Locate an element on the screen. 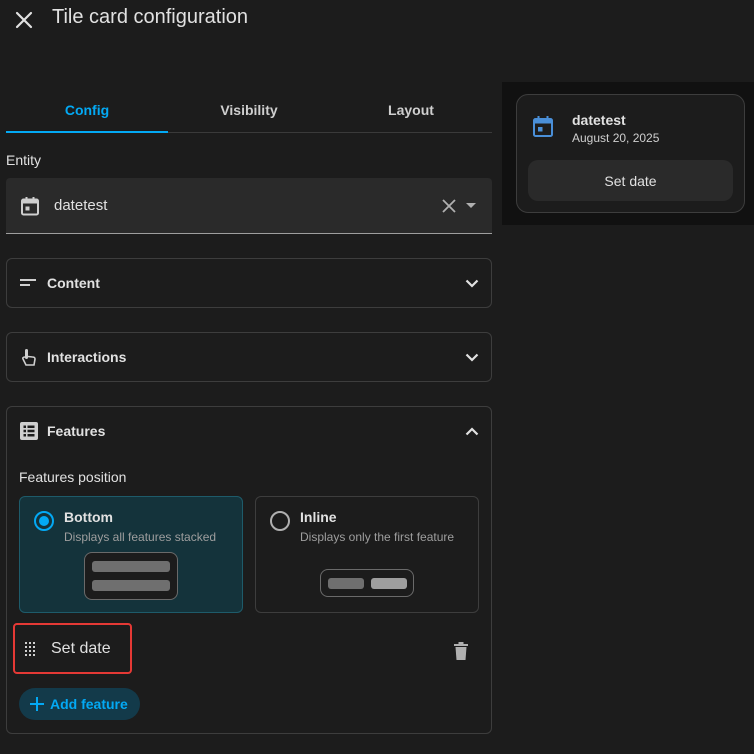  content-panel-header: Content is located at coordinates (249, 283).